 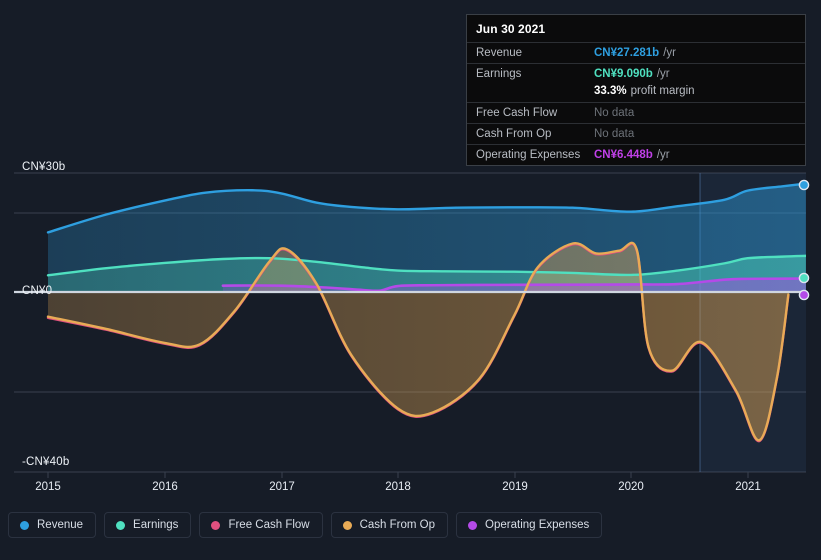 I want to click on legend-item-revenue: Revenue, so click(x=52, y=525).